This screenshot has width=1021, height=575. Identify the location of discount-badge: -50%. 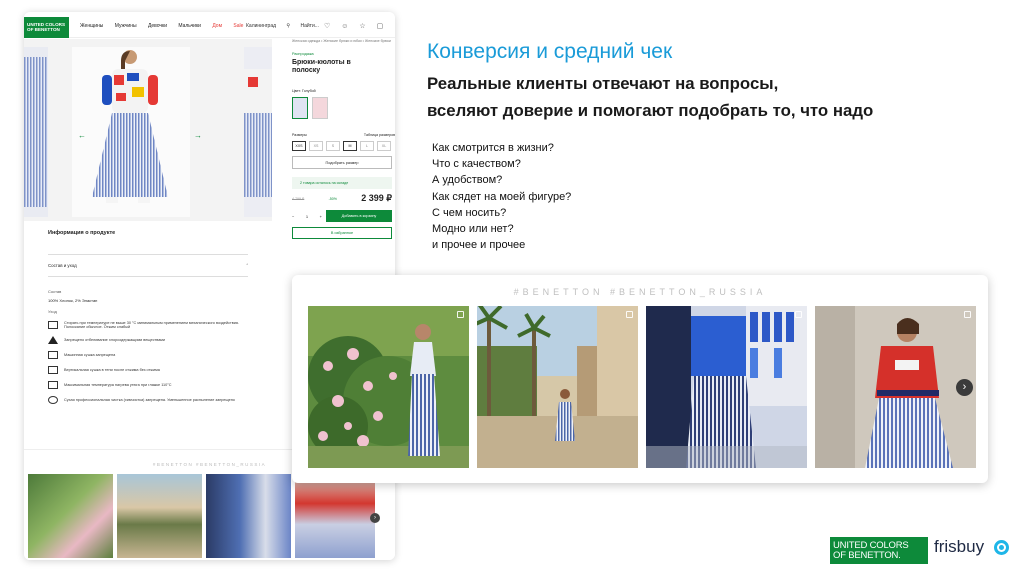
(332, 198).